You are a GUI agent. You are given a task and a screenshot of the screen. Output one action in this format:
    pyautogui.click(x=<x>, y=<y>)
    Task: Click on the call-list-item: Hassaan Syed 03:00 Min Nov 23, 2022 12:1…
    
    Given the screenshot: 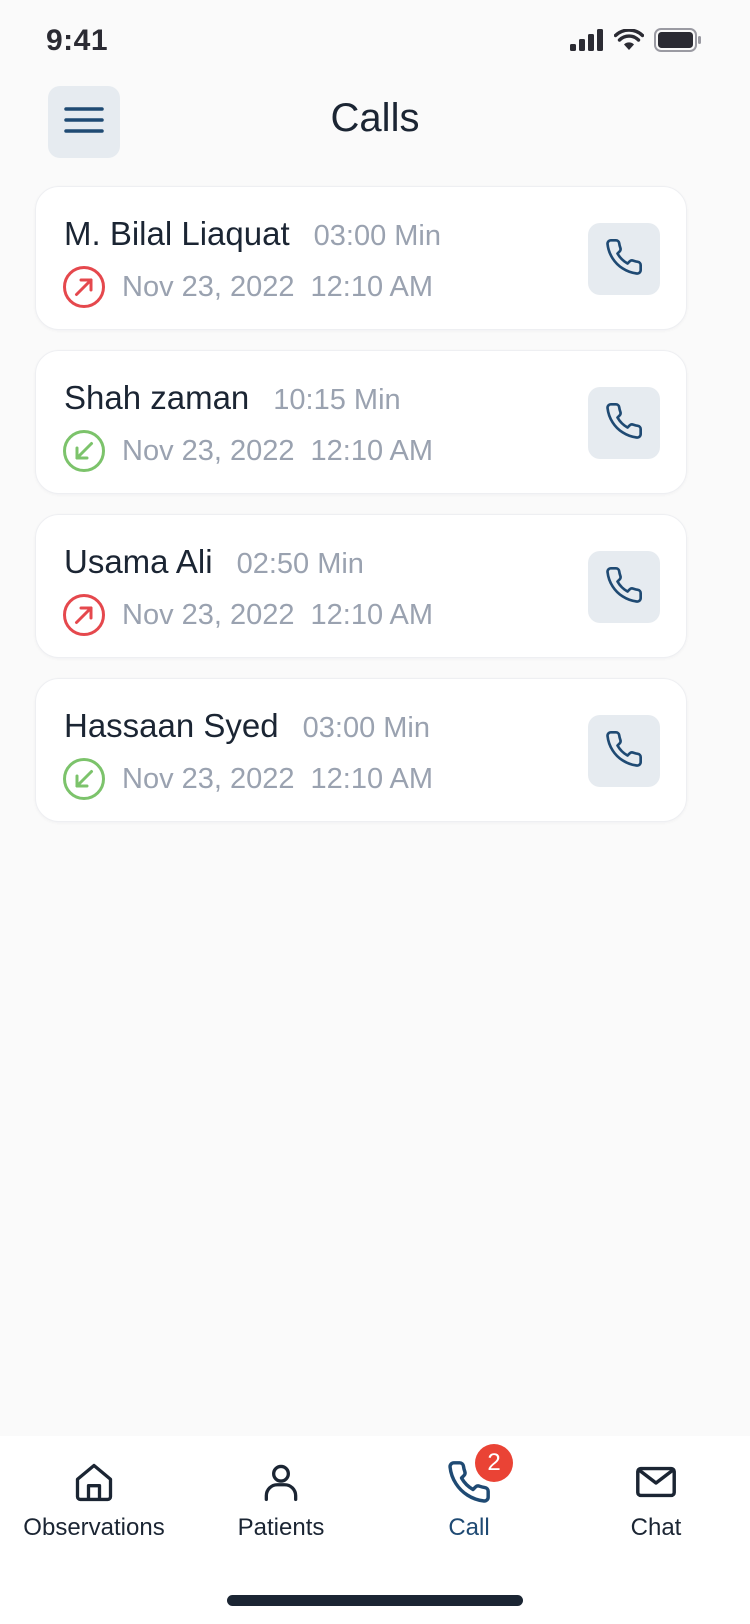 What is the action you would take?
    pyautogui.click(x=361, y=750)
    